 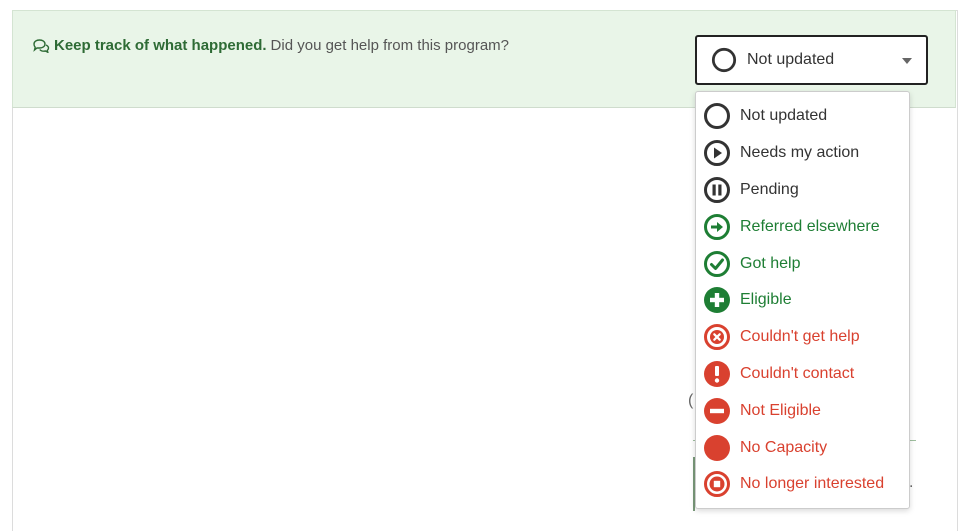 I want to click on plus-circle-icon, so click(x=717, y=300).